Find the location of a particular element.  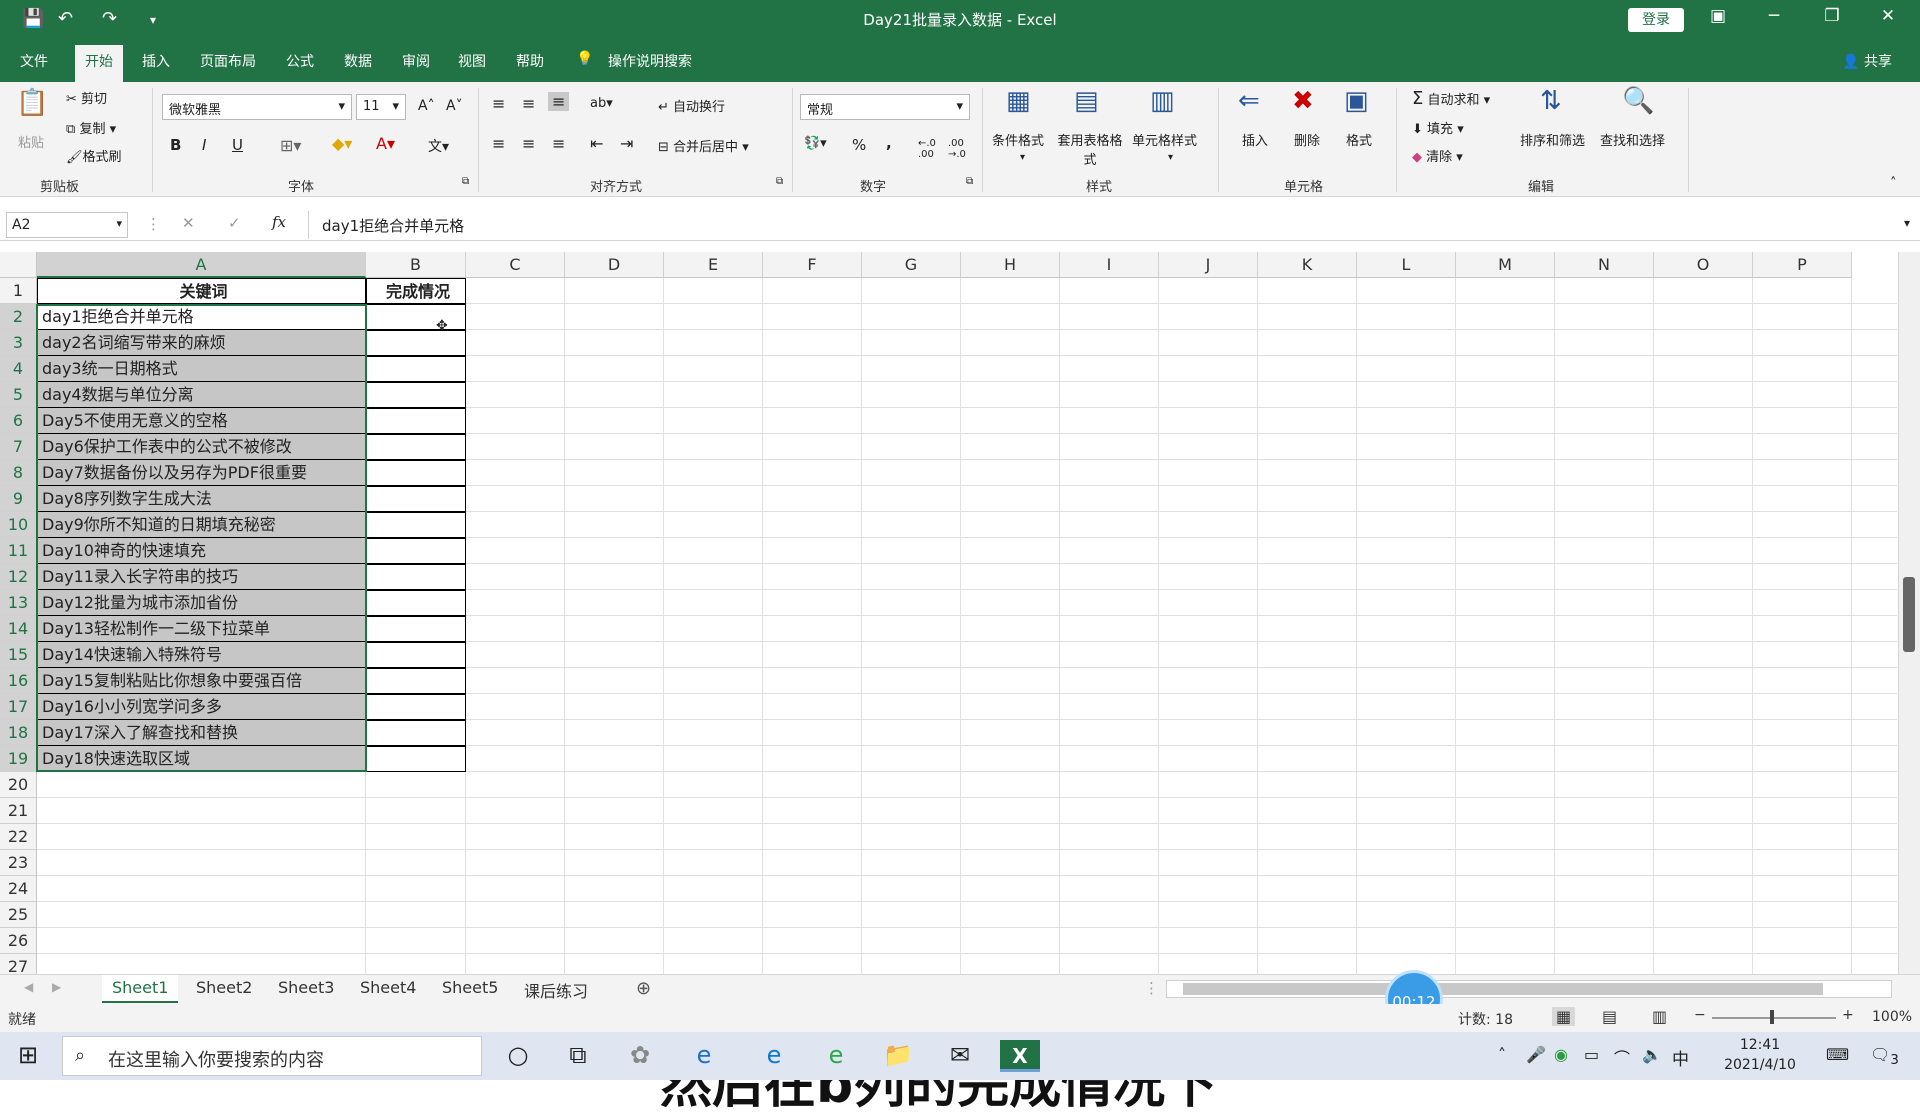

next-sheet-icon: ▶ is located at coordinates (56, 987).